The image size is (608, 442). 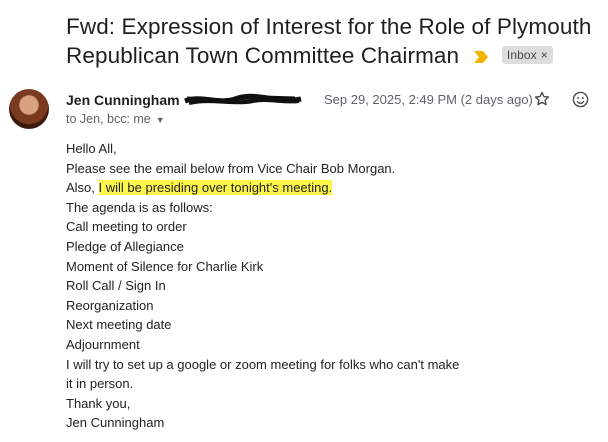 I want to click on agenda-item: Reorganization, so click(x=110, y=305).